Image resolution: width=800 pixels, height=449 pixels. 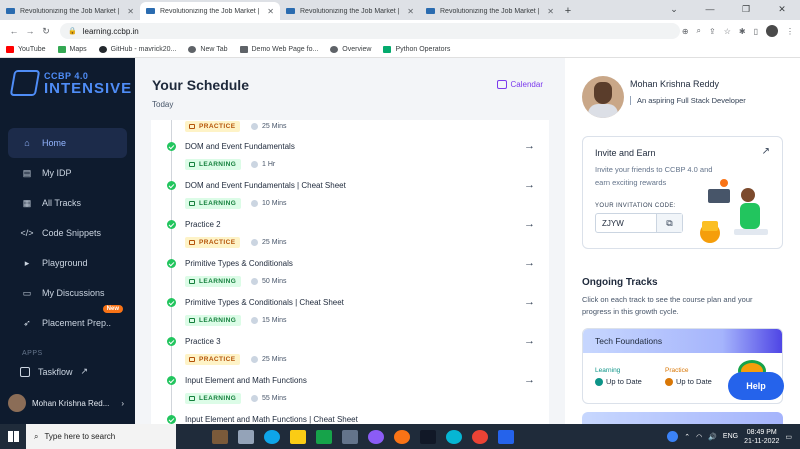 What do you see at coordinates (712, 437) in the screenshot?
I see `volume-icon: 🔊` at bounding box center [712, 437].